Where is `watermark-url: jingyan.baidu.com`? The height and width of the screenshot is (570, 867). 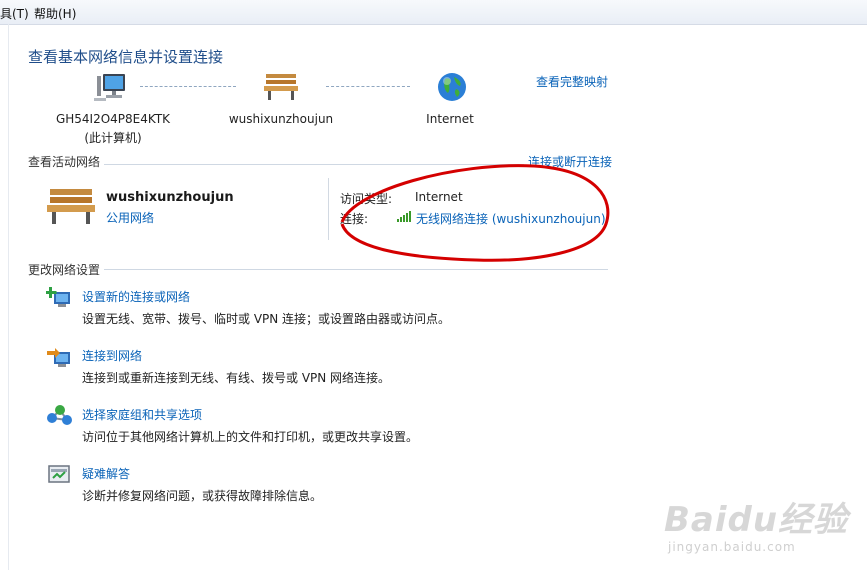 watermark-url: jingyan.baidu.com is located at coordinates (732, 547).